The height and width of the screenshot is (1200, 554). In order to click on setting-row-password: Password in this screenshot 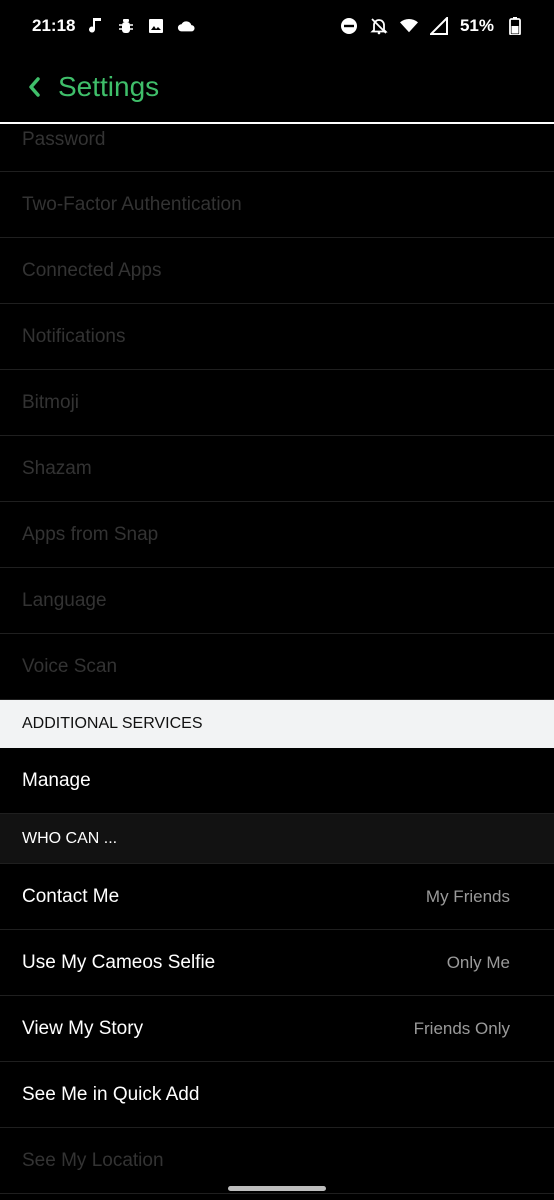, I will do `click(277, 148)`.